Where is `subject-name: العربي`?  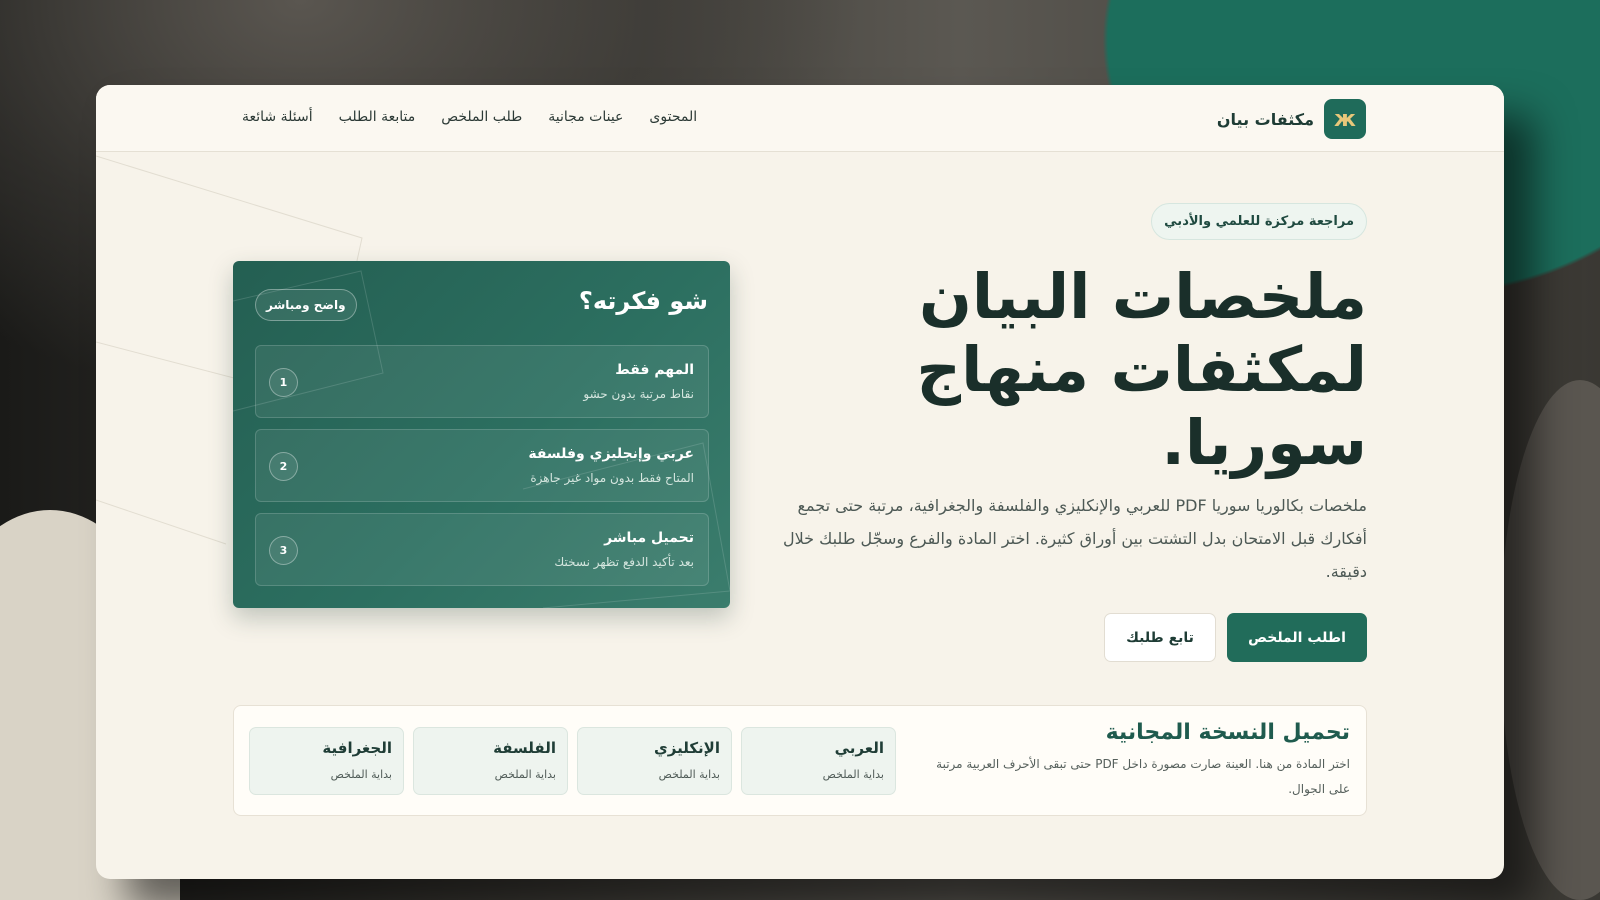
subject-name: العربي is located at coordinates (859, 748).